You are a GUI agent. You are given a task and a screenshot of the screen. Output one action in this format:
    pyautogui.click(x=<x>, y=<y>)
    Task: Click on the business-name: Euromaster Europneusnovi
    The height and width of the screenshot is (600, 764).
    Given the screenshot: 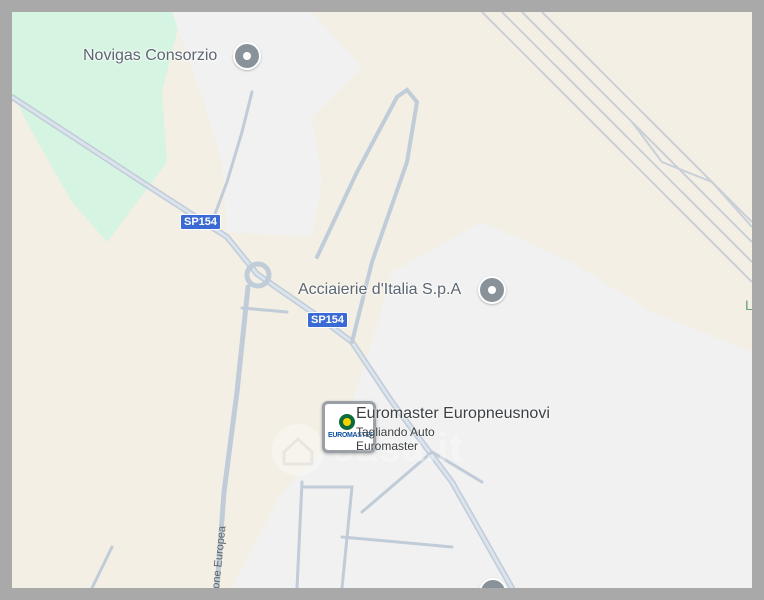 What is the action you would take?
    pyautogui.click(x=453, y=414)
    